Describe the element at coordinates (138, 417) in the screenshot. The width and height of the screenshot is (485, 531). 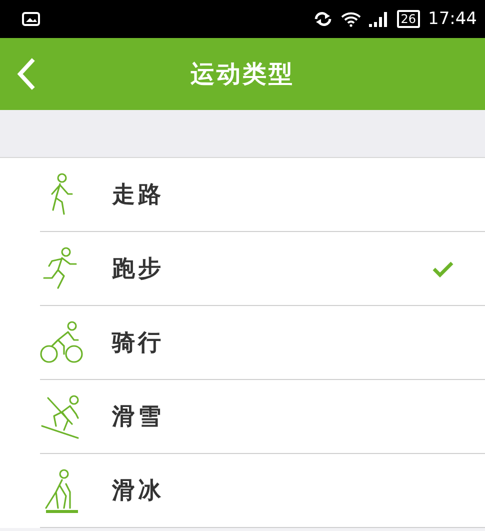
I see `sport-label: 滑雪` at that location.